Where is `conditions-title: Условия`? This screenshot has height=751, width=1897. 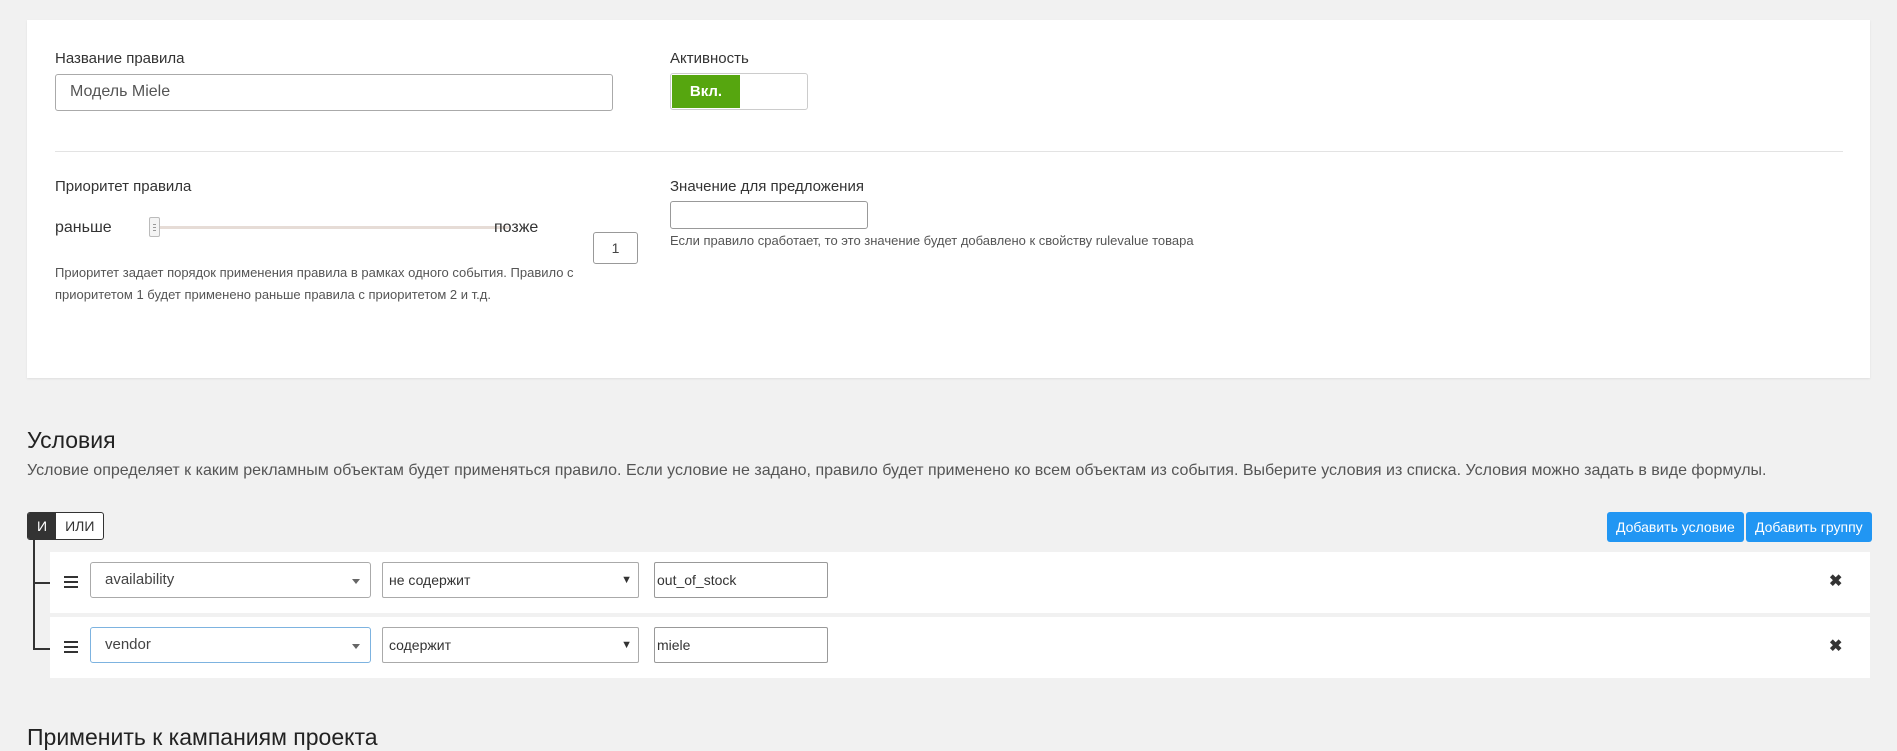 conditions-title: Условия is located at coordinates (71, 440).